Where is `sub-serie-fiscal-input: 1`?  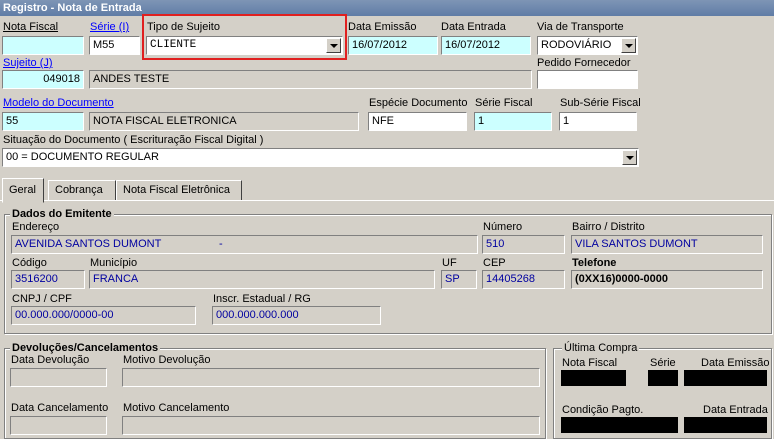
sub-serie-fiscal-input: 1 is located at coordinates (598, 121).